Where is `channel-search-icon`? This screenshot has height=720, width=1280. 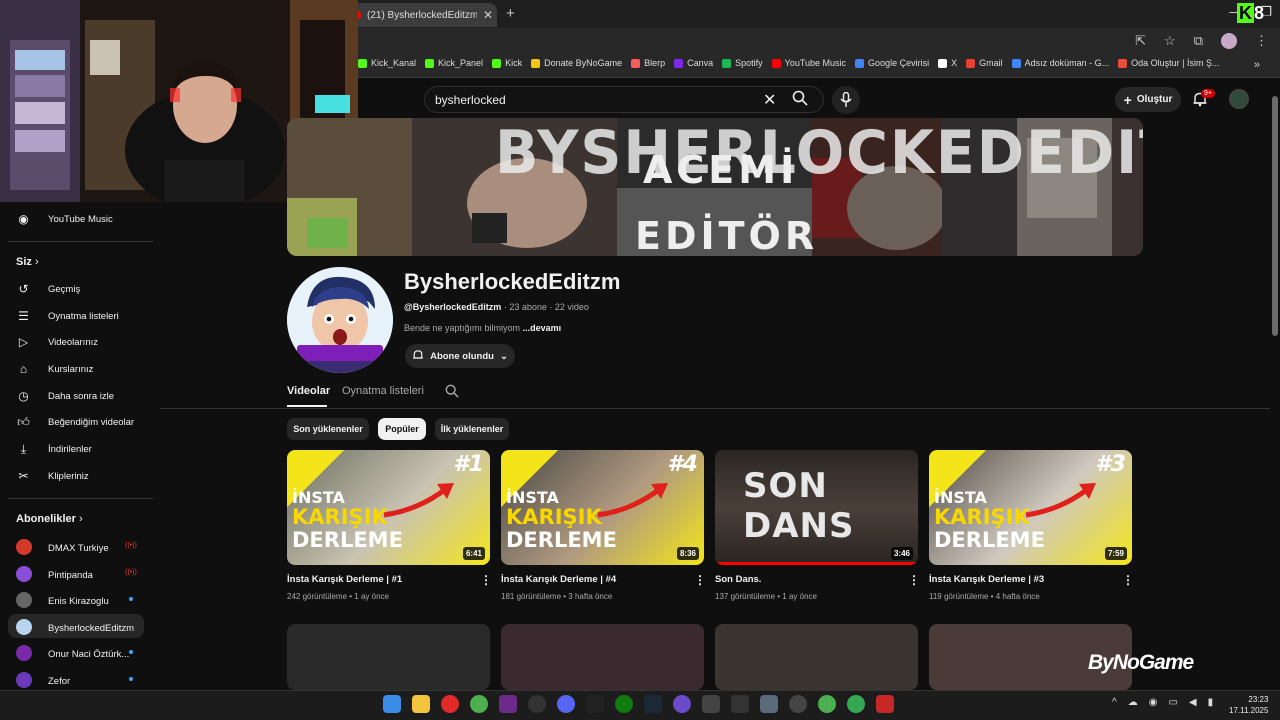 channel-search-icon is located at coordinates (452, 392).